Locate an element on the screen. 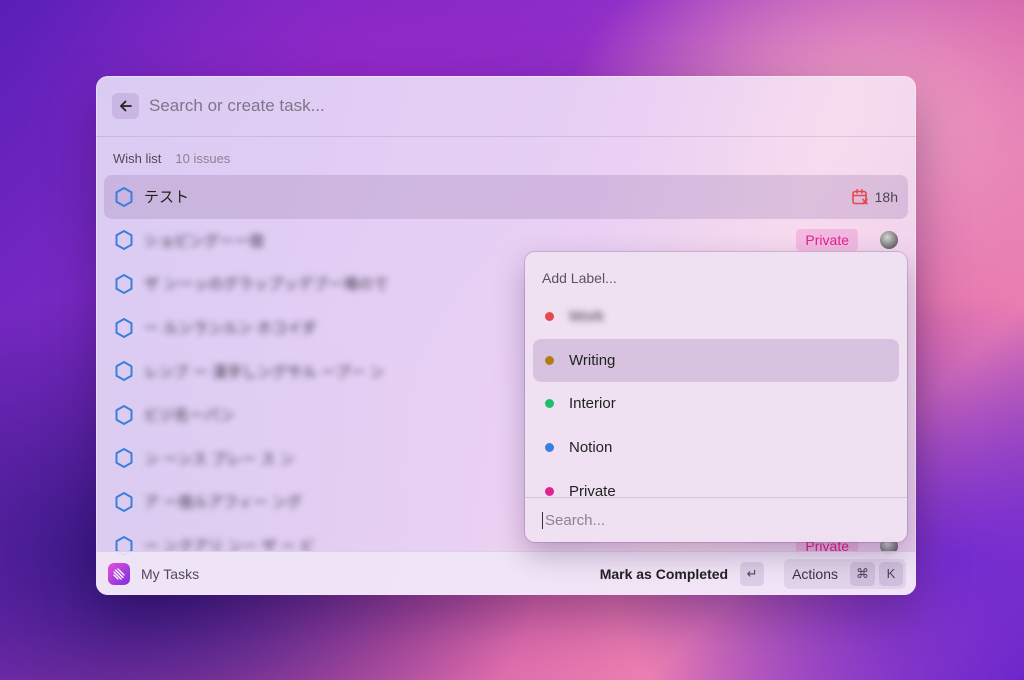 The height and width of the screenshot is (680, 1024). label-option: Private is located at coordinates (716, 482).